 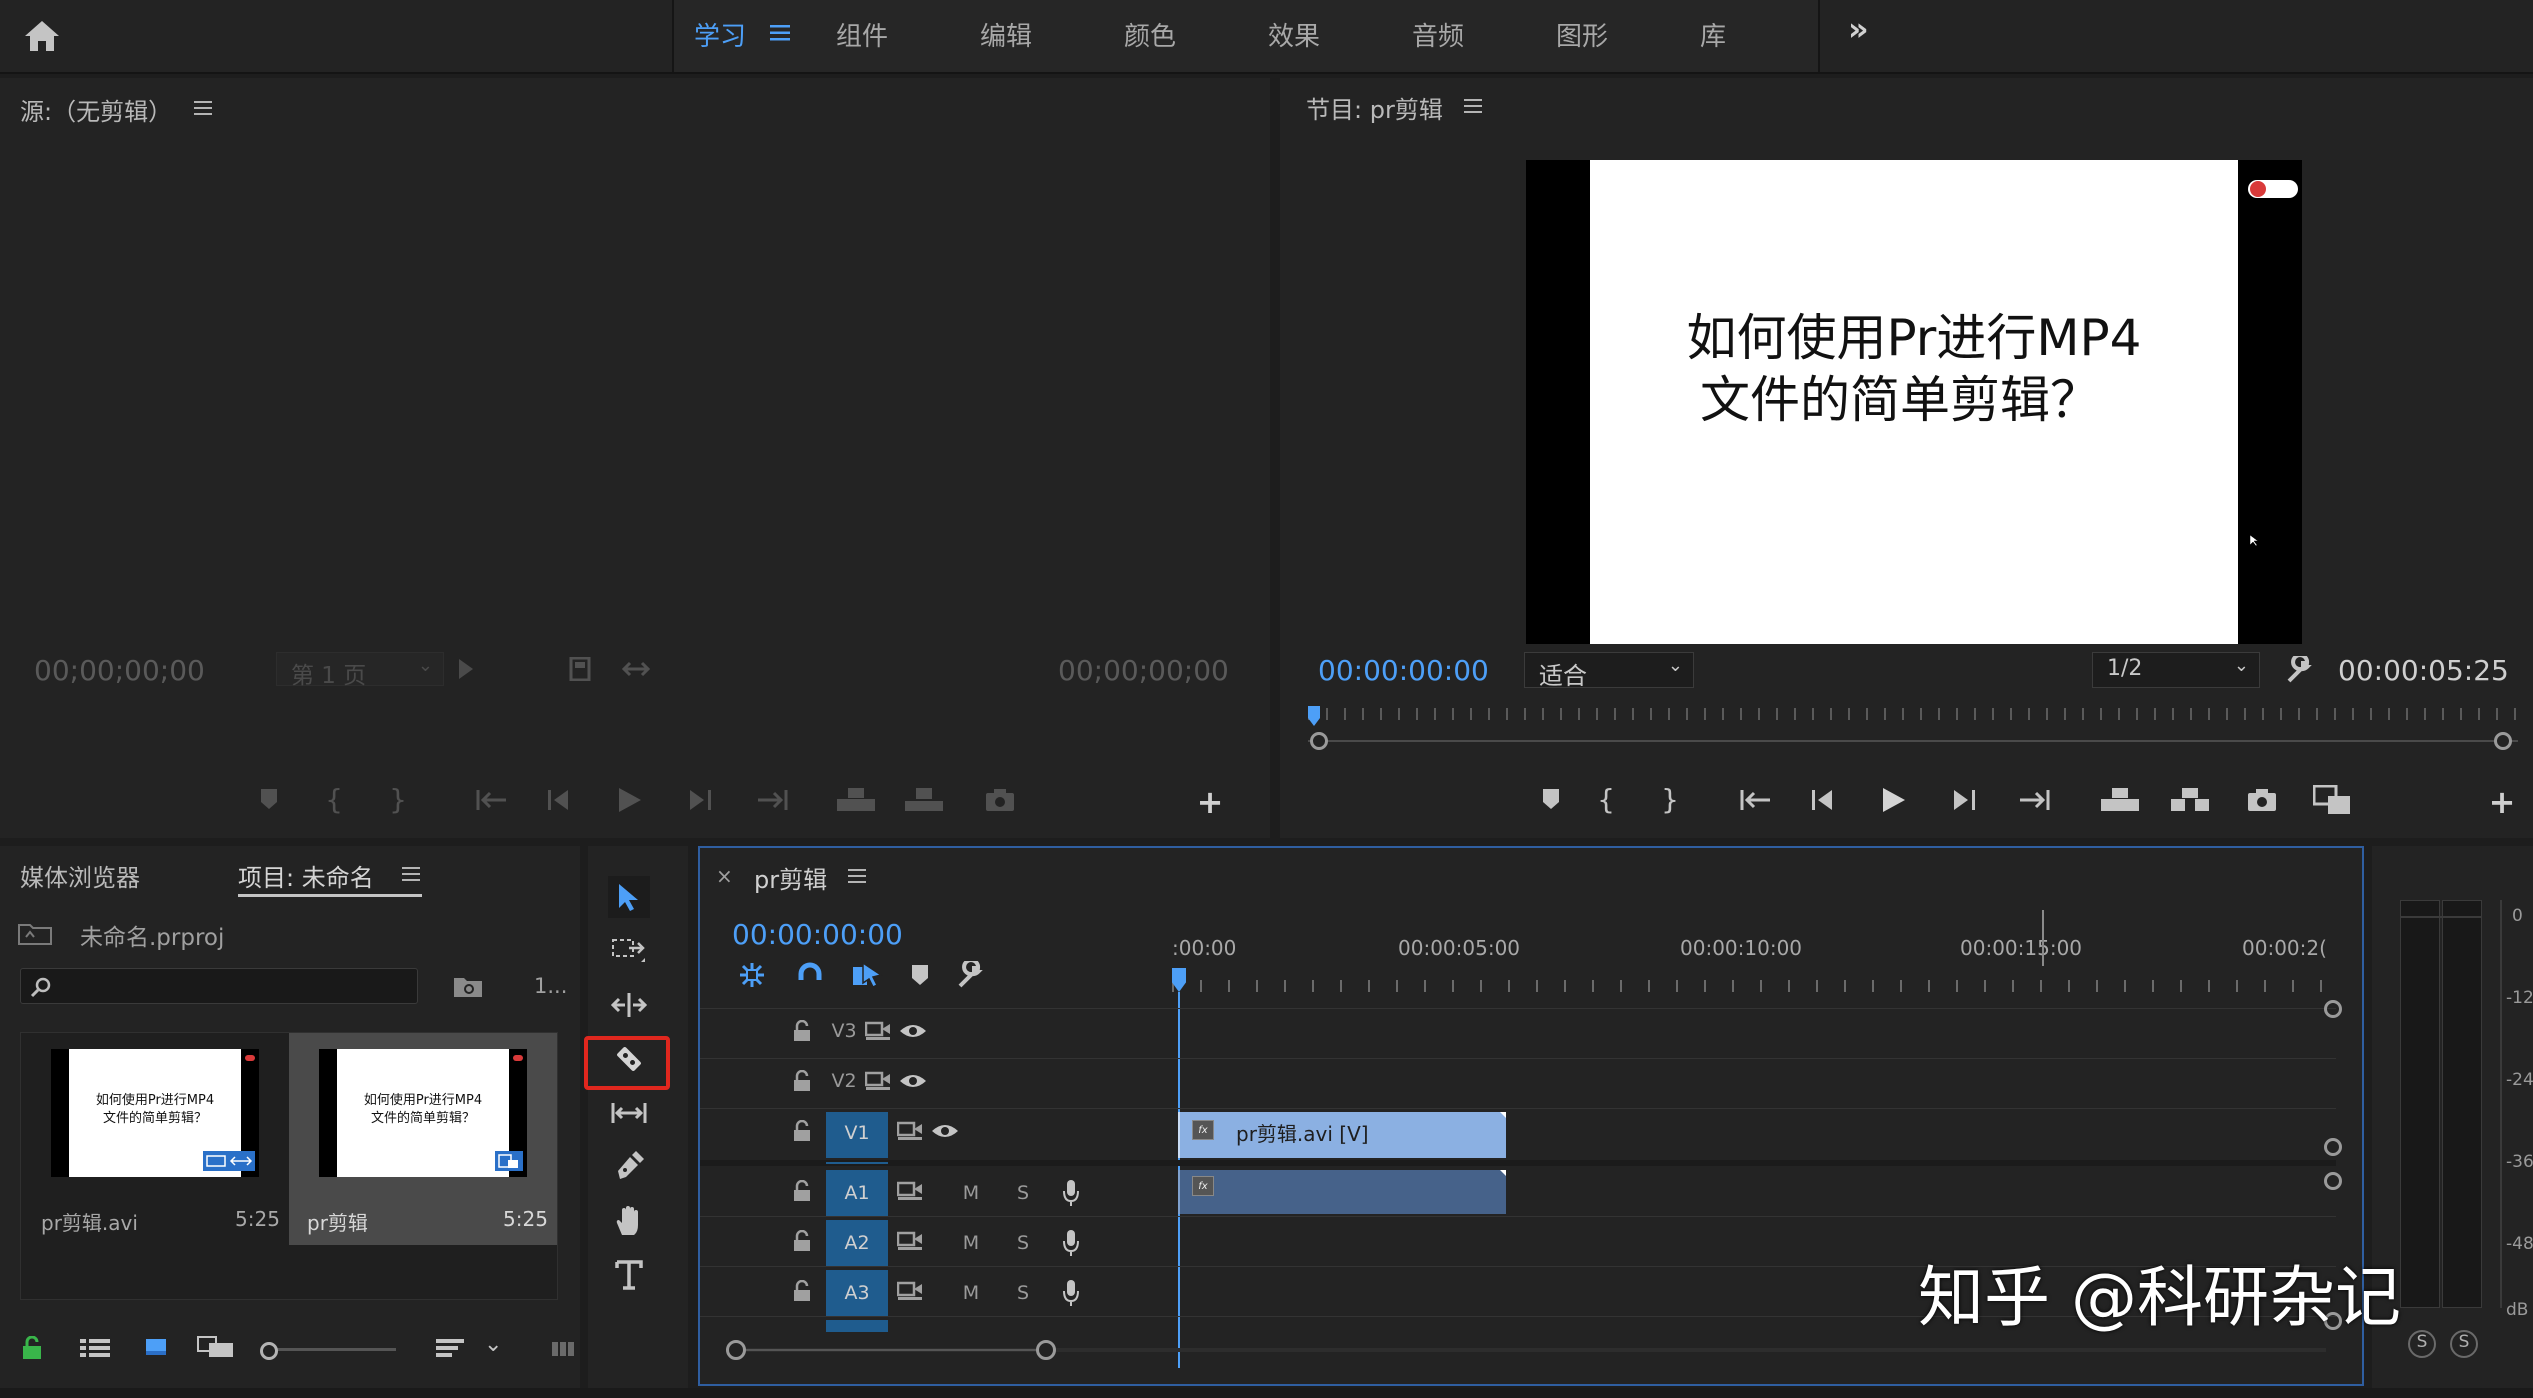 I want to click on zoom-handle-left, so click(x=1319, y=741).